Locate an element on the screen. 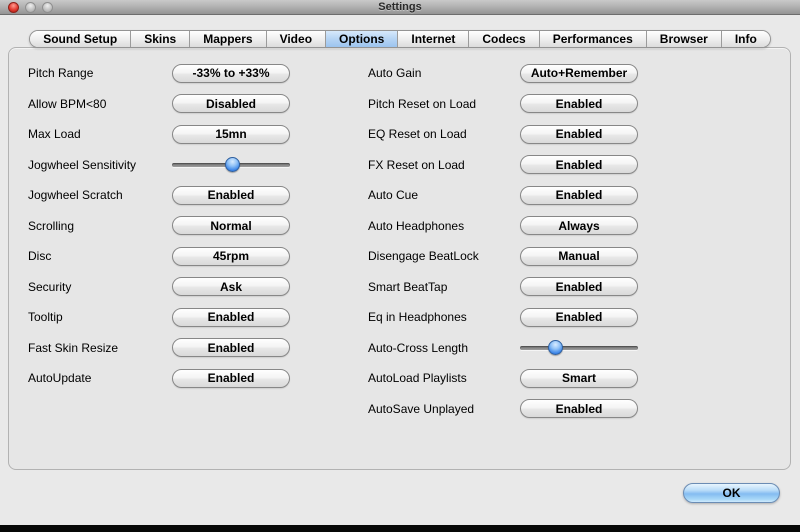 The height and width of the screenshot is (532, 800). tab-internet: Internet is located at coordinates (433, 39).